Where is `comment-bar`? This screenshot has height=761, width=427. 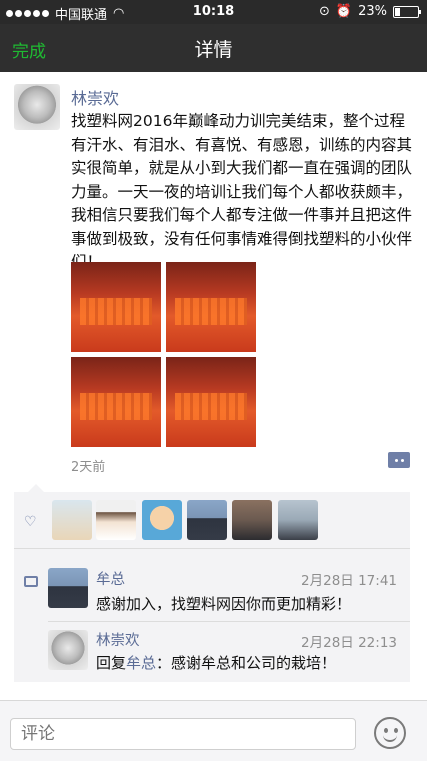 comment-bar is located at coordinates (213, 730).